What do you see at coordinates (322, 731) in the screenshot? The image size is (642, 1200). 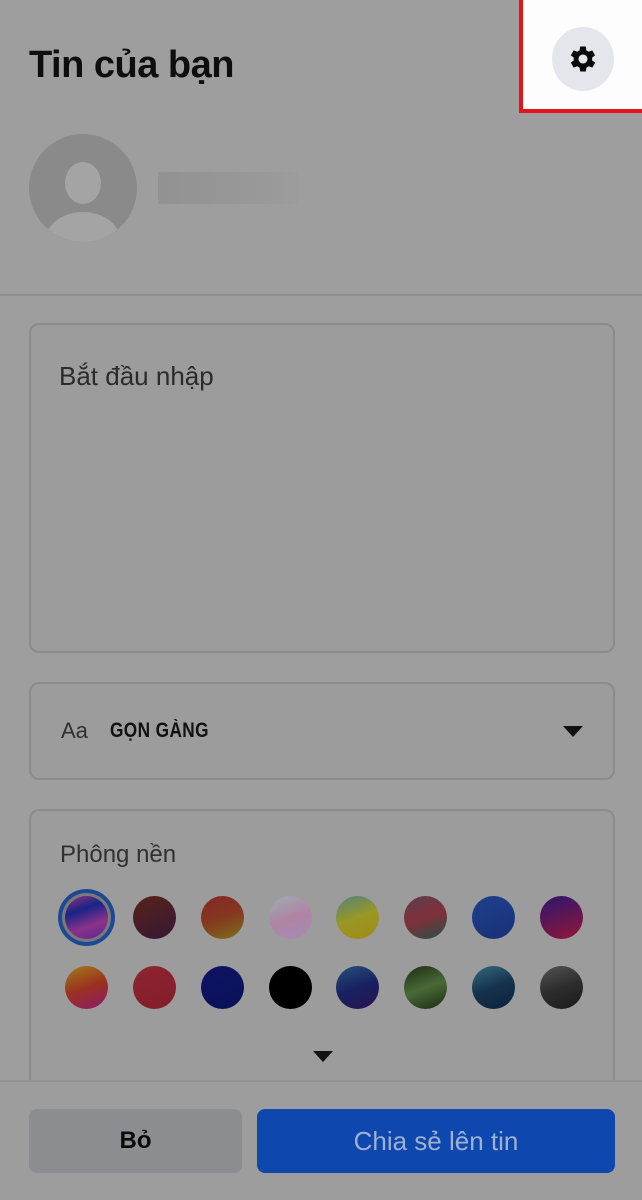 I see `font-style-select: Aa GỌN GÀNG` at bounding box center [322, 731].